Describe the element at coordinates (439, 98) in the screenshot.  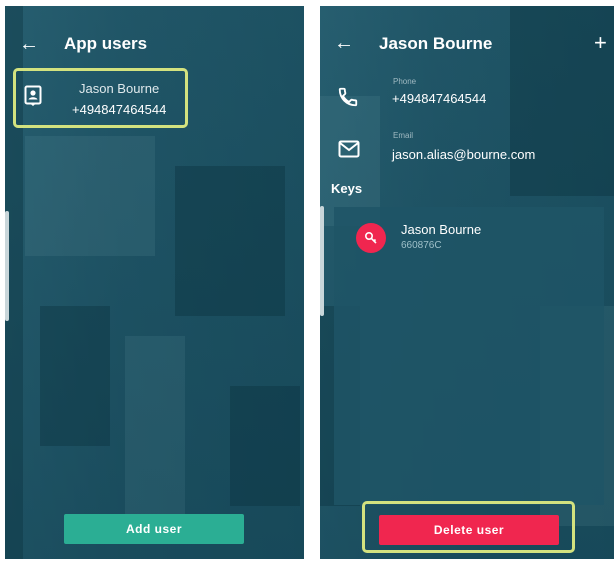
I see `phone-value: +494847464544` at that location.